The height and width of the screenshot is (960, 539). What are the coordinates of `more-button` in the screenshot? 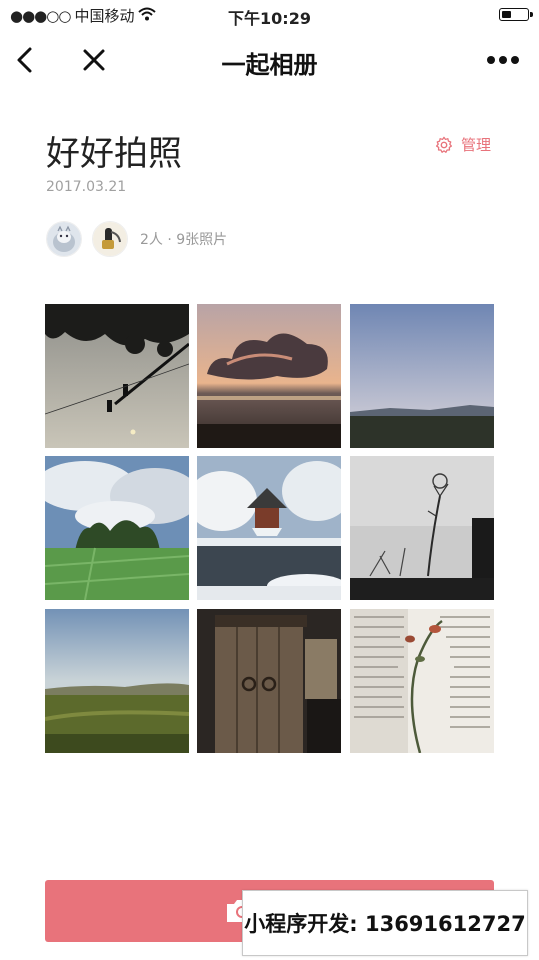 It's located at (503, 60).